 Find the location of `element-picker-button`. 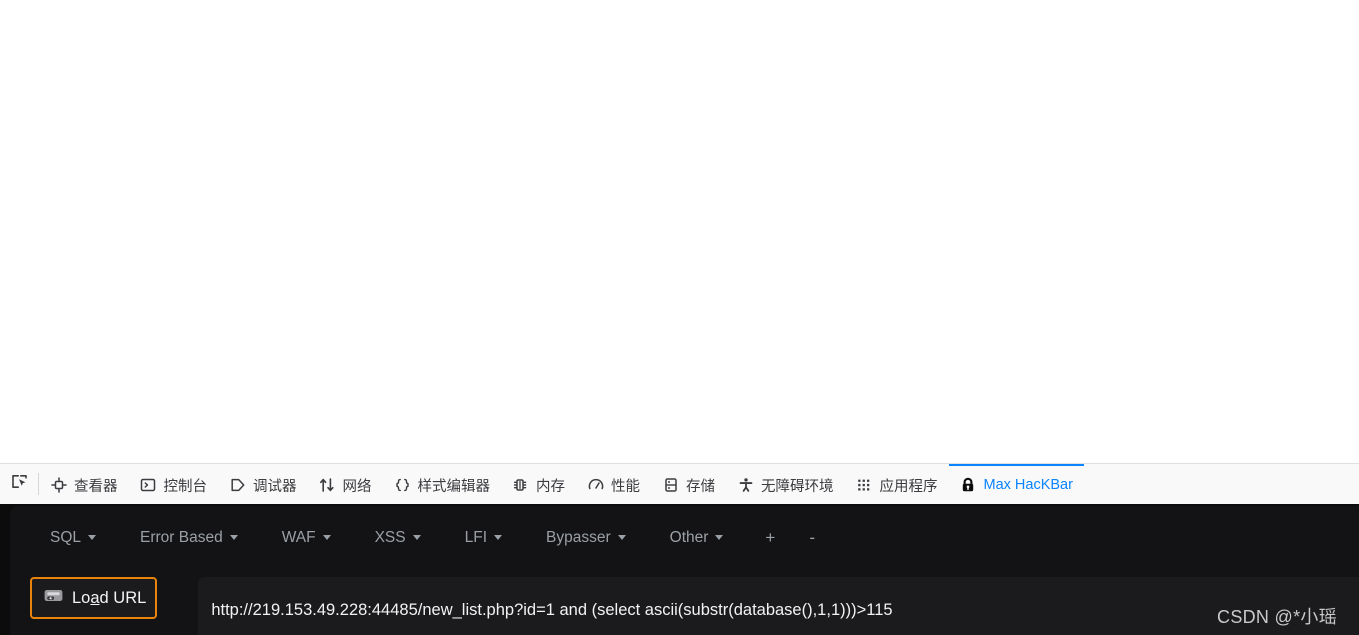

element-picker-button is located at coordinates (19, 484).